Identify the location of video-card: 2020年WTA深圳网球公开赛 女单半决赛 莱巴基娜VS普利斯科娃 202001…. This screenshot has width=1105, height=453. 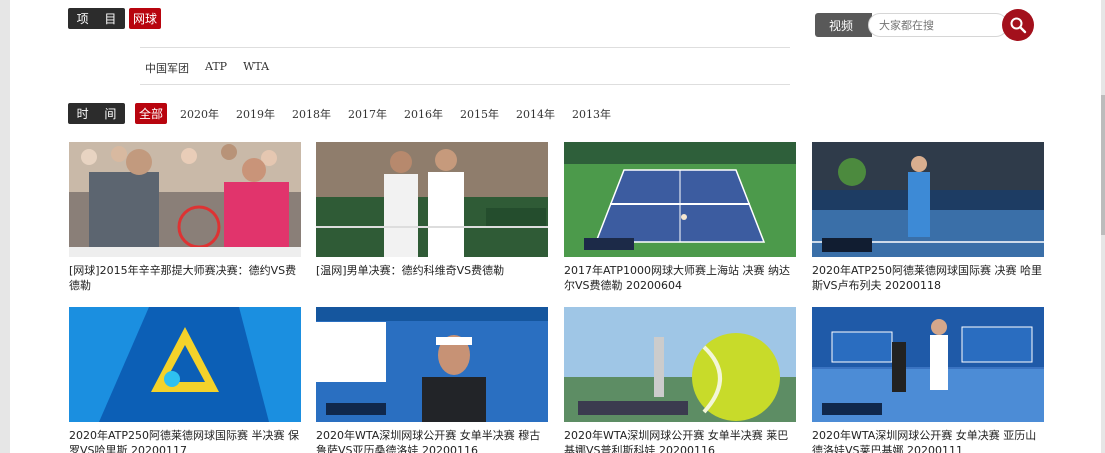
(680, 380).